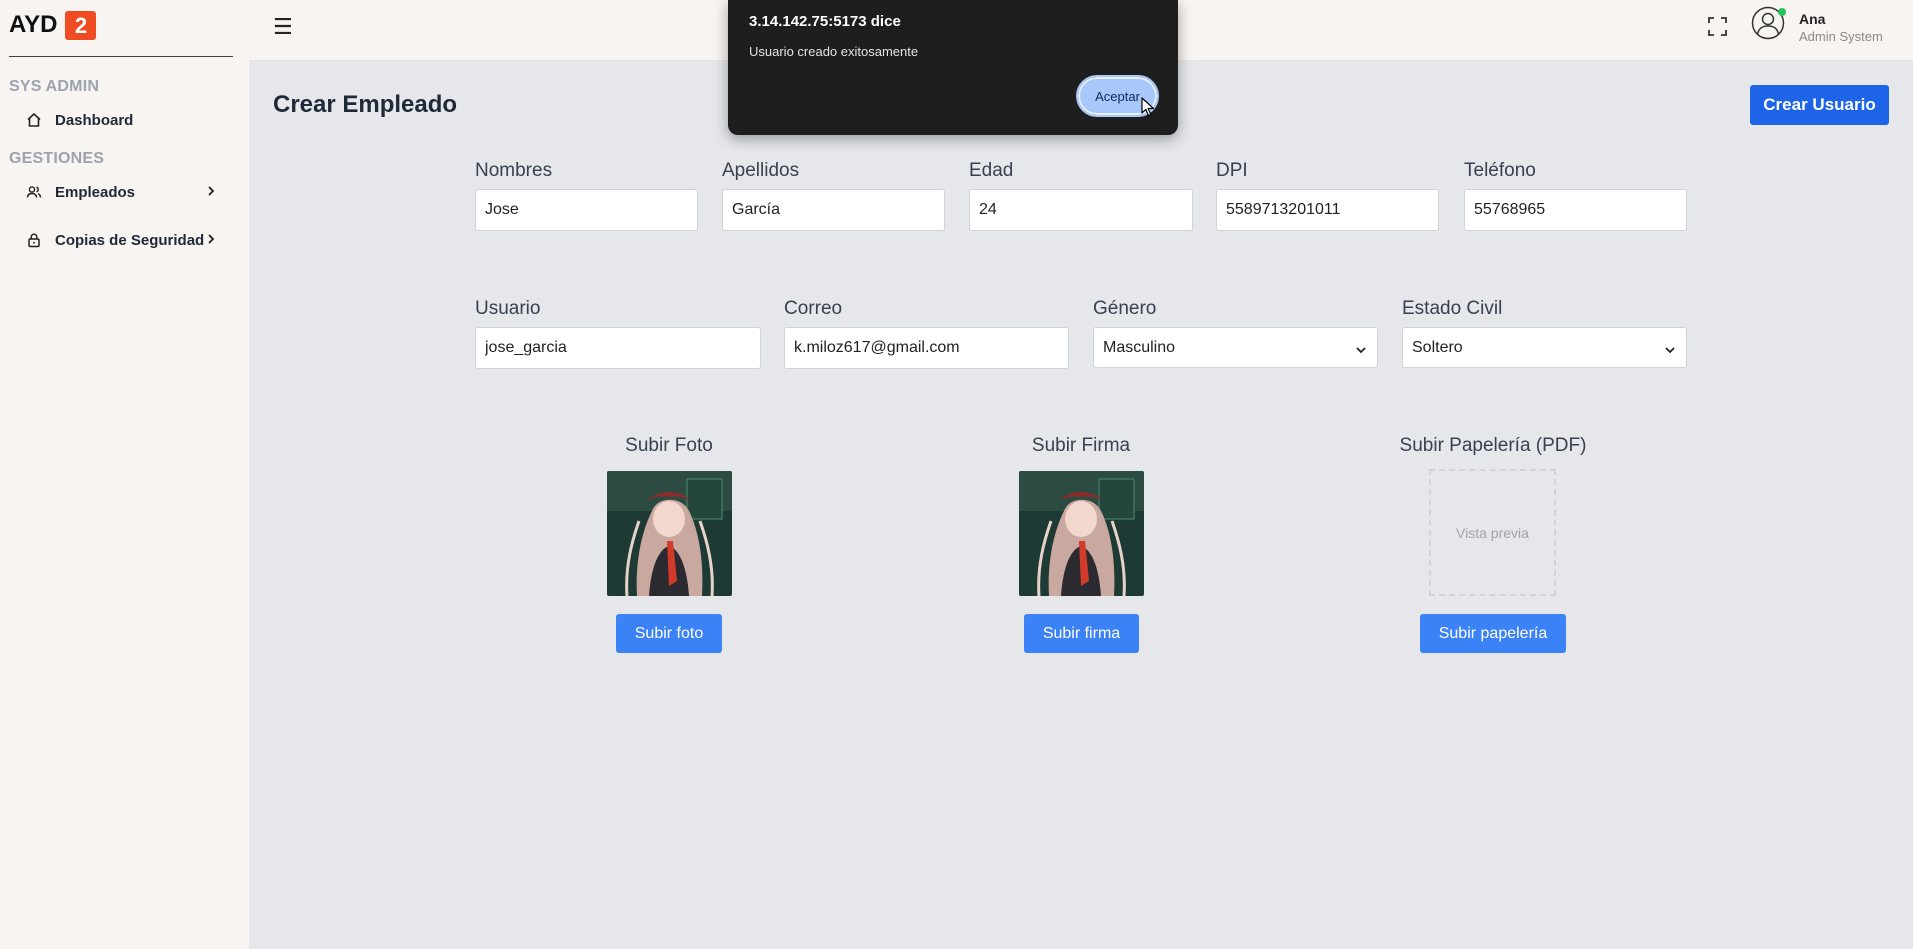 This screenshot has width=1913, height=949. I want to click on sidebar-item-empleados: Empleados, so click(121, 192).